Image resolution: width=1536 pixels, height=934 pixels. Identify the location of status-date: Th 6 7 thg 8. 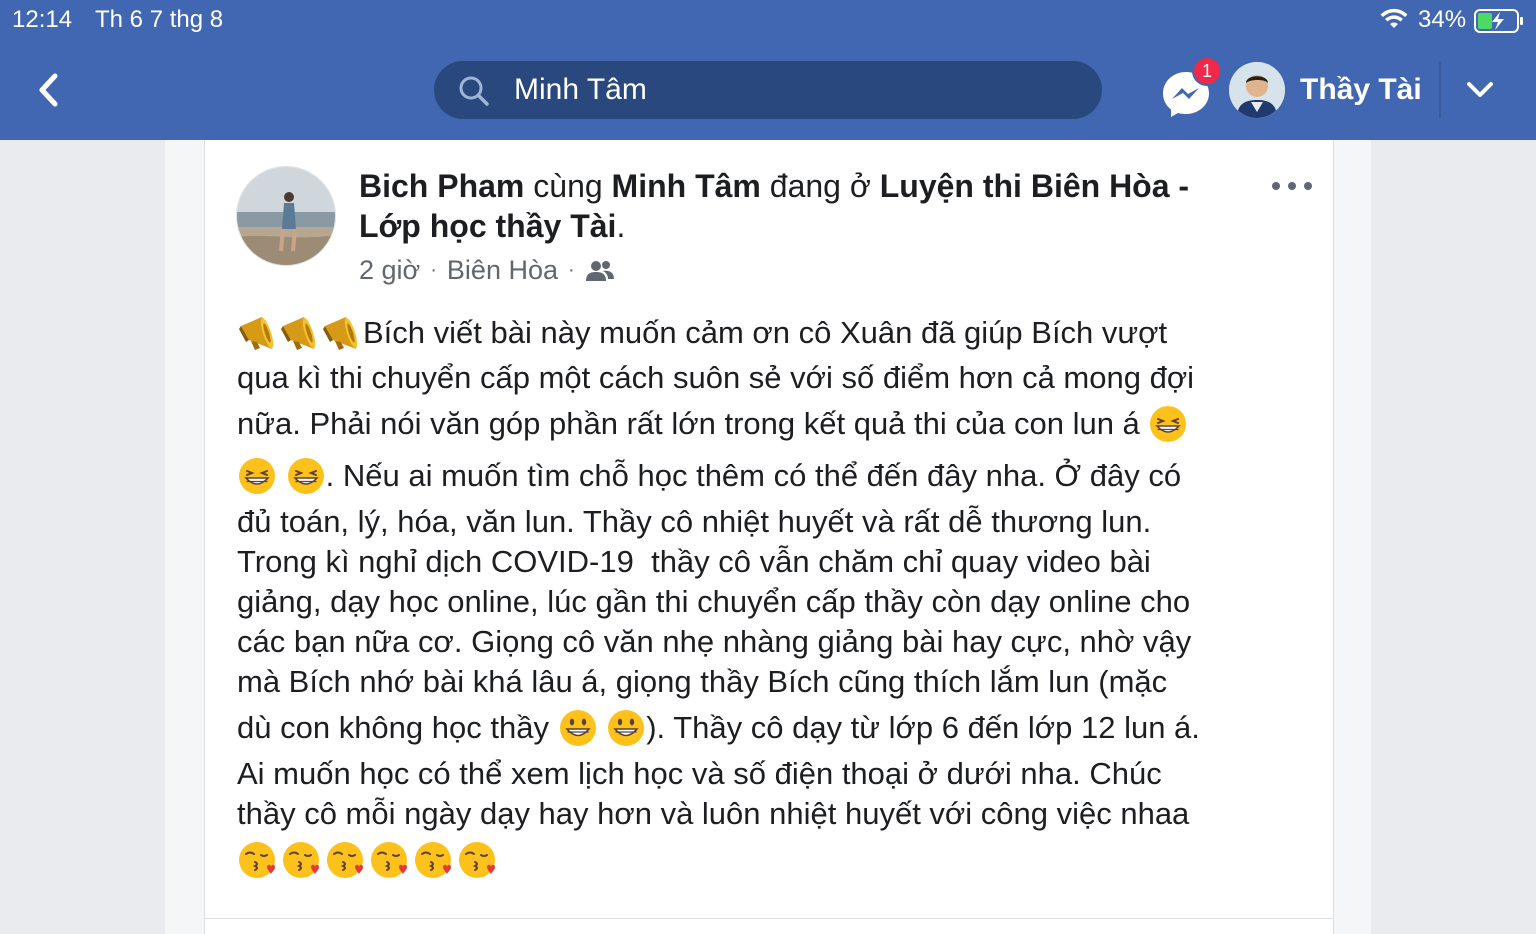
(159, 19).